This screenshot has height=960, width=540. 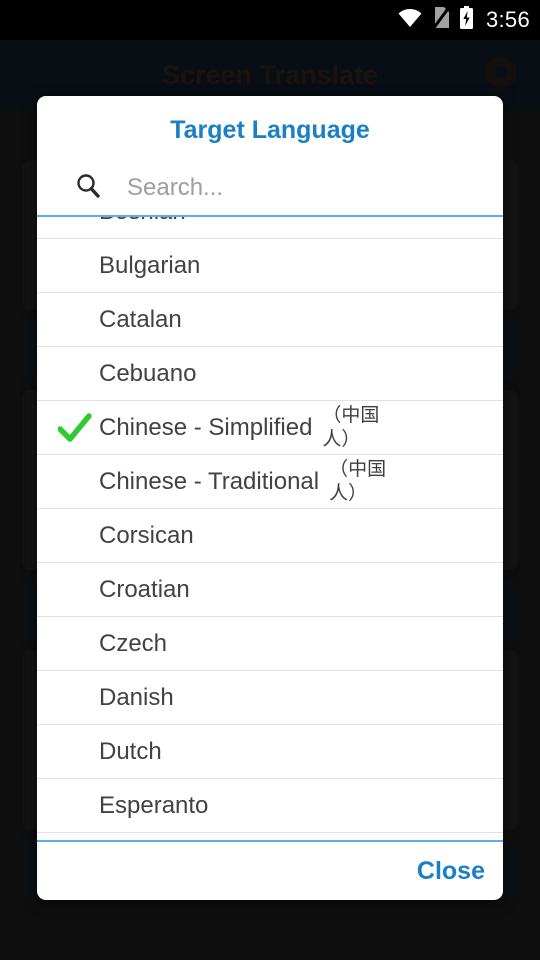 What do you see at coordinates (270, 374) in the screenshot?
I see `language-row: Cebuano` at bounding box center [270, 374].